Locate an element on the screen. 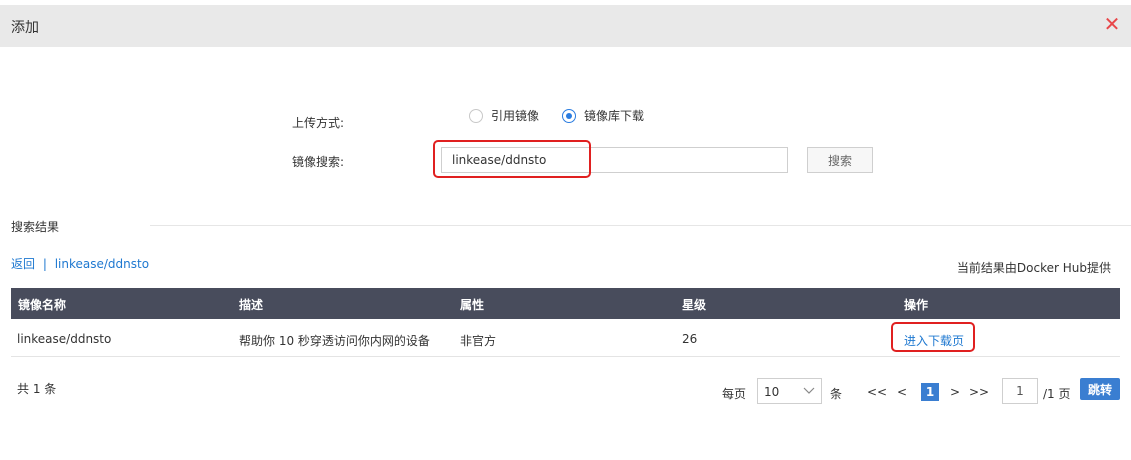 Image resolution: width=1131 pixels, height=460 pixels. dialog-header: 添加 ✕ is located at coordinates (565, 26).